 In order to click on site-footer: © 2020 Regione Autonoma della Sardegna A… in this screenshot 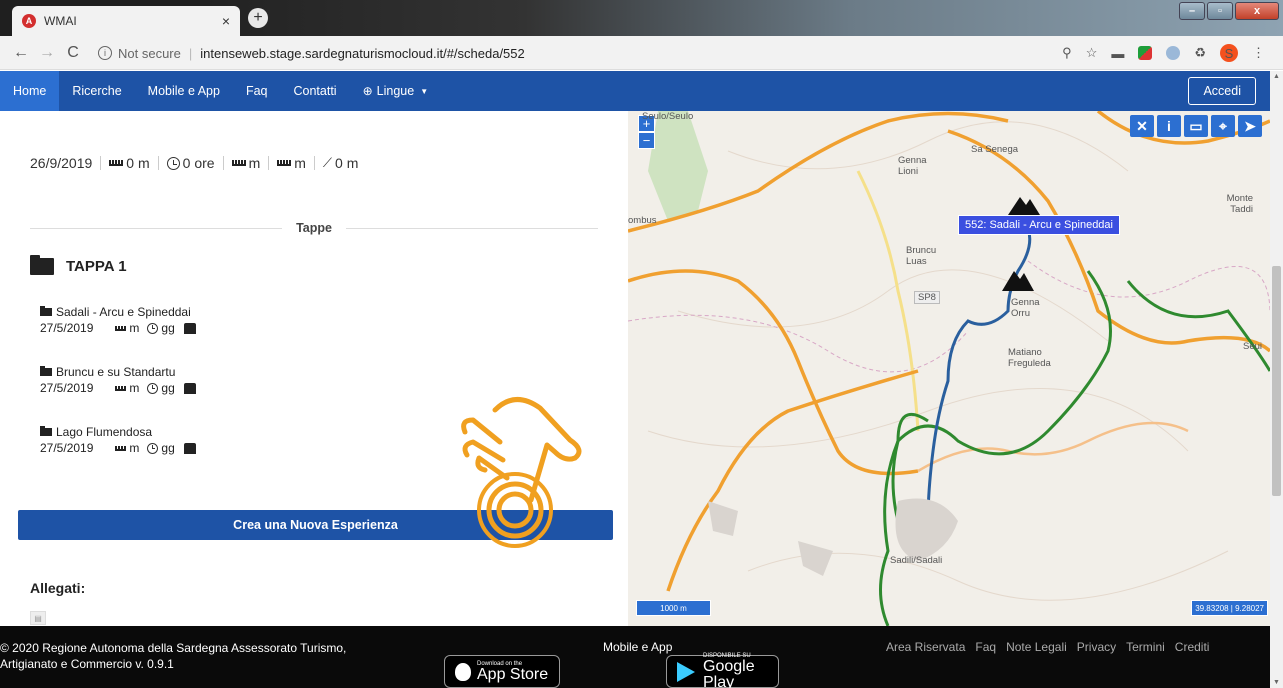, I will do `click(635, 657)`.